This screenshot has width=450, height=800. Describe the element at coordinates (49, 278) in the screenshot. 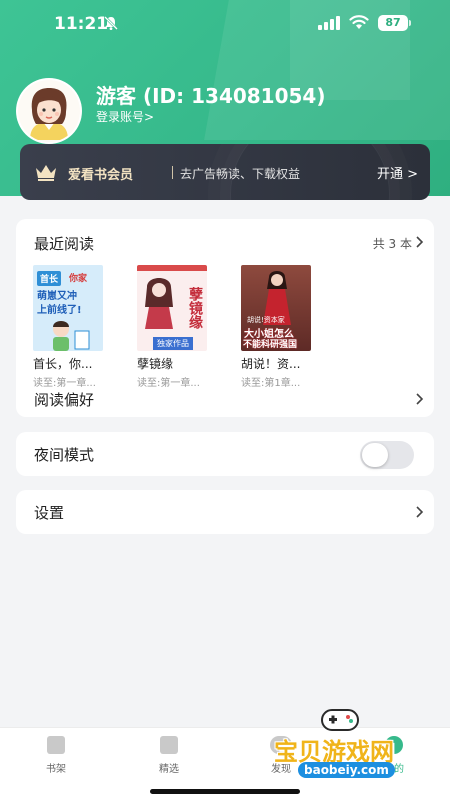

I see `cover-text: 首长` at that location.